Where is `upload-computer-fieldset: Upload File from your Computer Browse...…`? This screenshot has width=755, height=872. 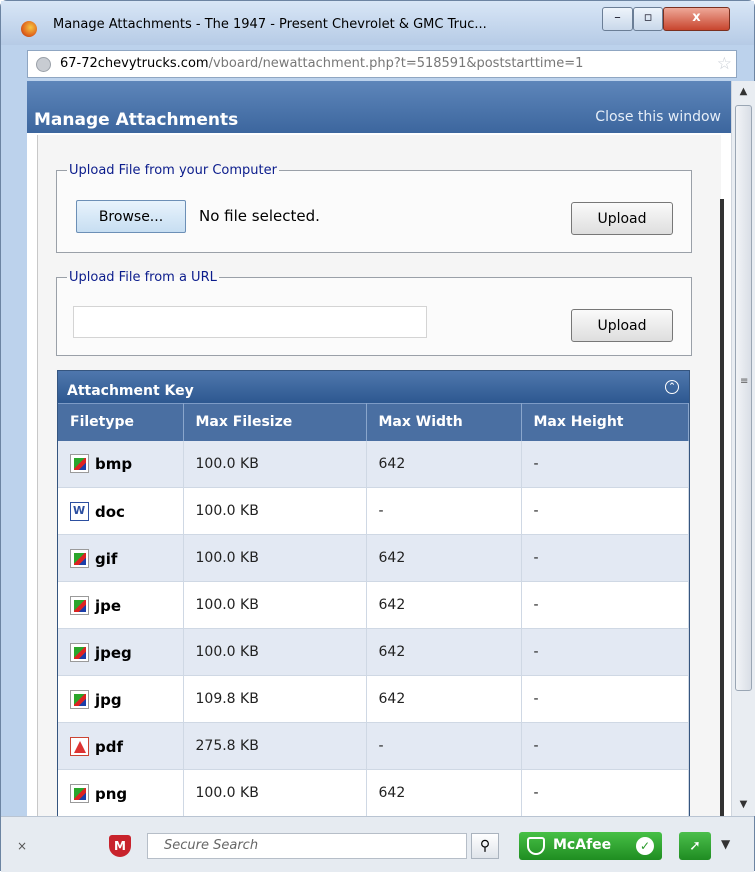
upload-computer-fieldset: Upload File from your Computer Browse...… is located at coordinates (374, 208).